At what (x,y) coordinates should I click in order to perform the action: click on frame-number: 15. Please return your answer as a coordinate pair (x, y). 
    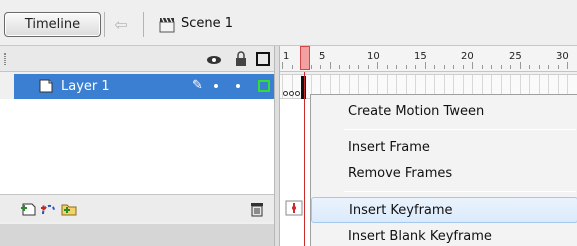
    Looking at the image, I should click on (420, 56).